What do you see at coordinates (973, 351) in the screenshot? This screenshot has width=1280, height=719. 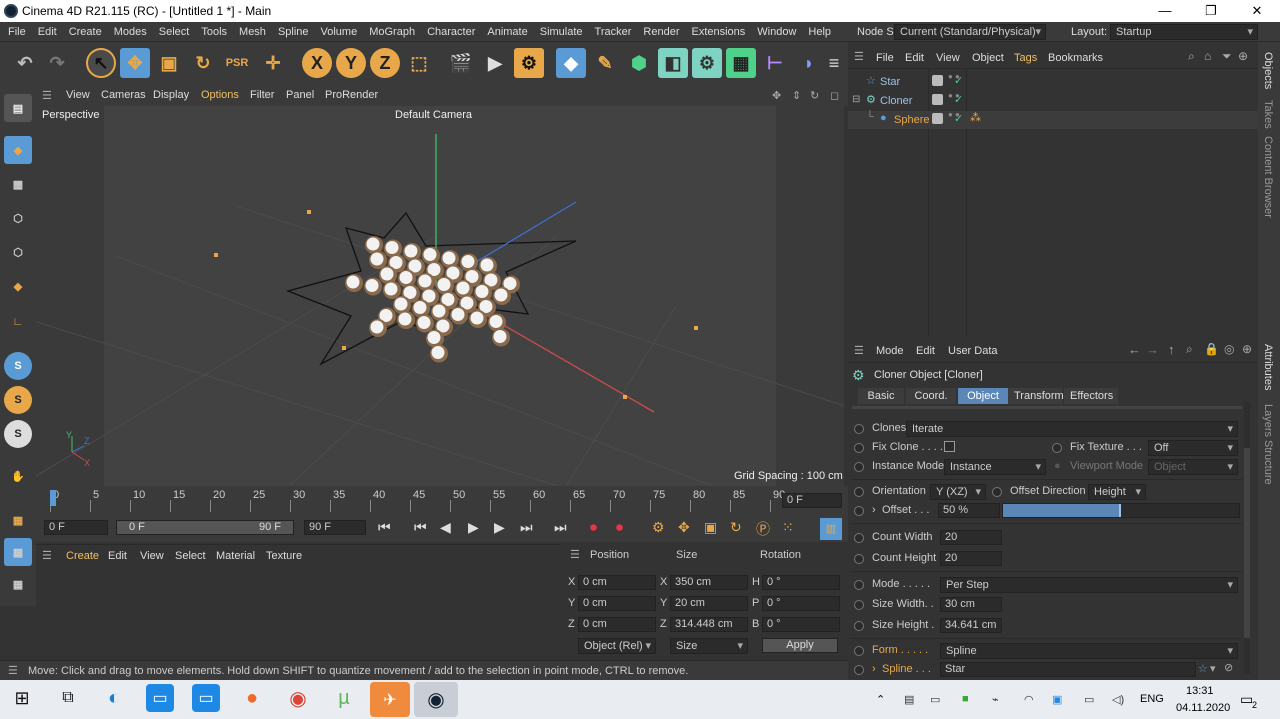 I see `attributes-menu-user-data: User Data` at bounding box center [973, 351].